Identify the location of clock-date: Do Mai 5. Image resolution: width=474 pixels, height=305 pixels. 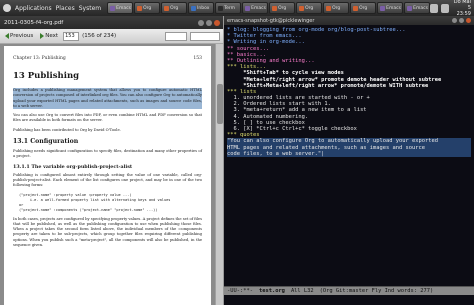
(462, 5).